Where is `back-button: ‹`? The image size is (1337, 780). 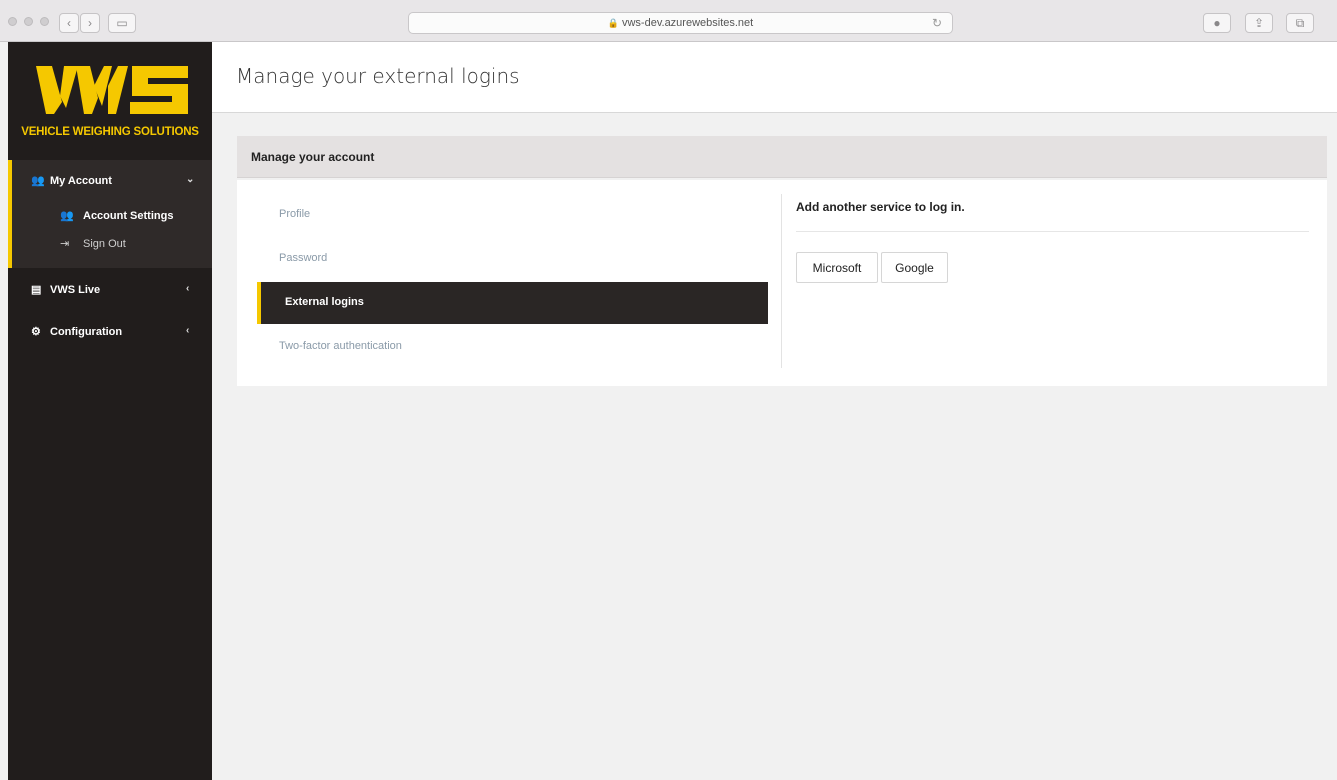
back-button: ‹ is located at coordinates (69, 23).